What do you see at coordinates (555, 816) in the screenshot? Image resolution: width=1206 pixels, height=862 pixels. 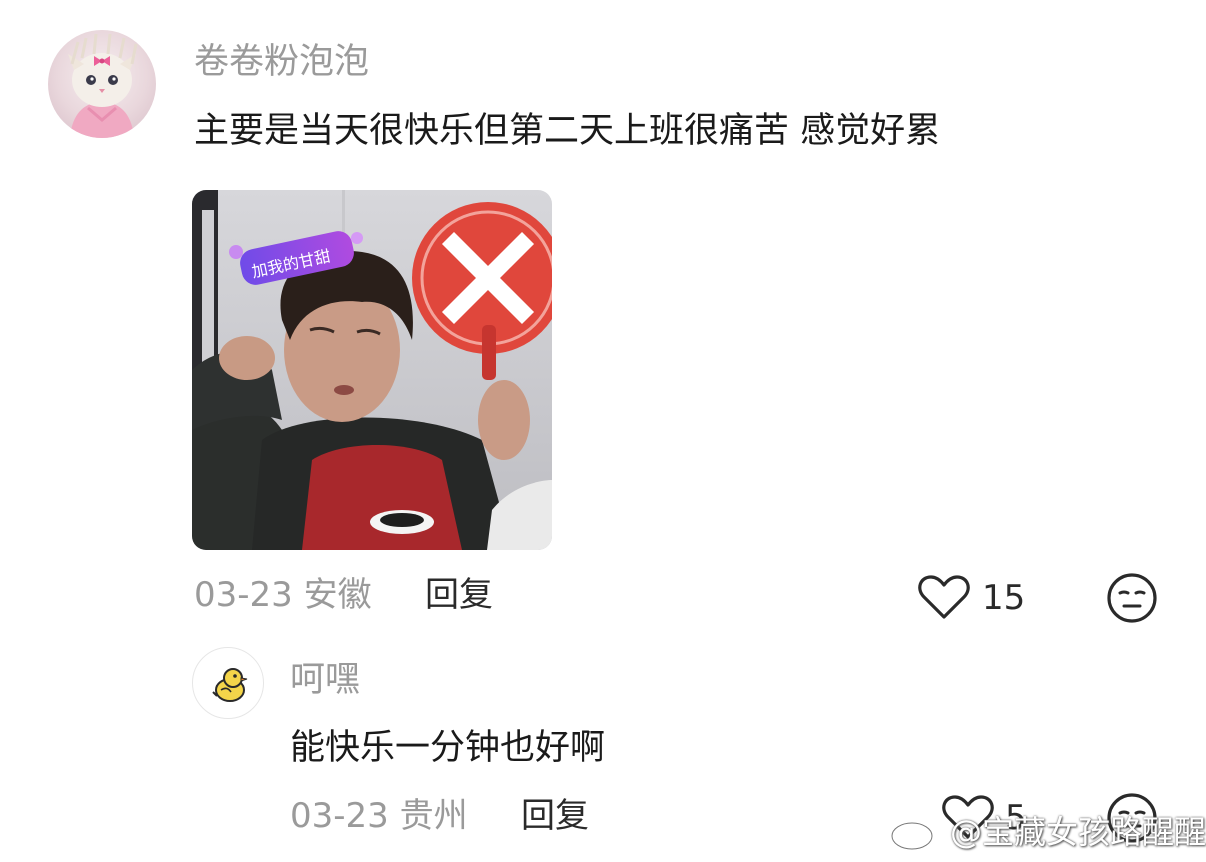 I see `reply-reply-button: 回复` at bounding box center [555, 816].